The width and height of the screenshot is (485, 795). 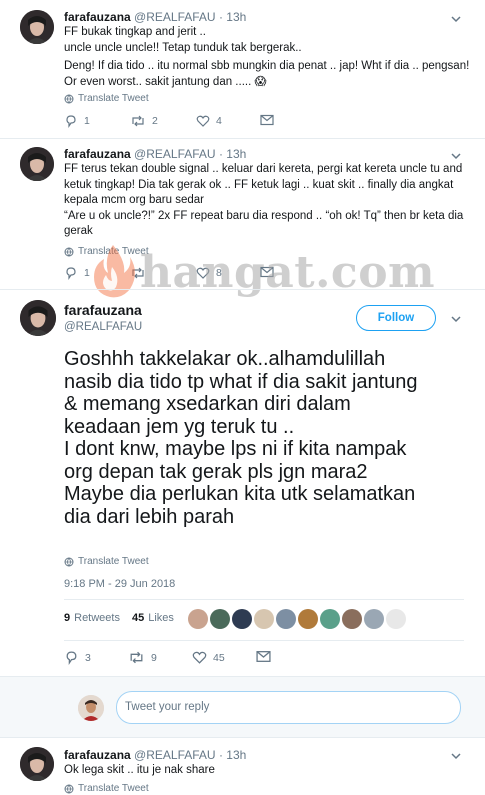 I want to click on reply-input: Tweet your reply, so click(x=288, y=707).